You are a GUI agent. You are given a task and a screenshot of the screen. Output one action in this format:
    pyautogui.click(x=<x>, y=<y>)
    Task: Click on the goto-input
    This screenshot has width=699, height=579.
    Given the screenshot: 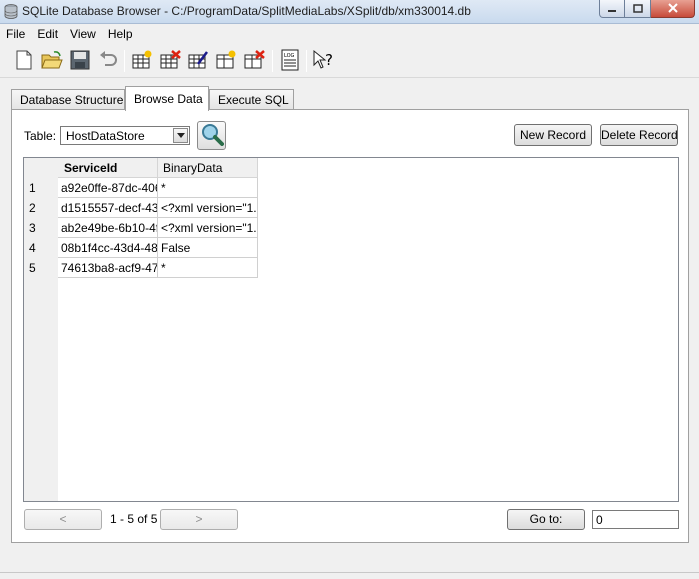 What is the action you would take?
    pyautogui.click(x=635, y=519)
    